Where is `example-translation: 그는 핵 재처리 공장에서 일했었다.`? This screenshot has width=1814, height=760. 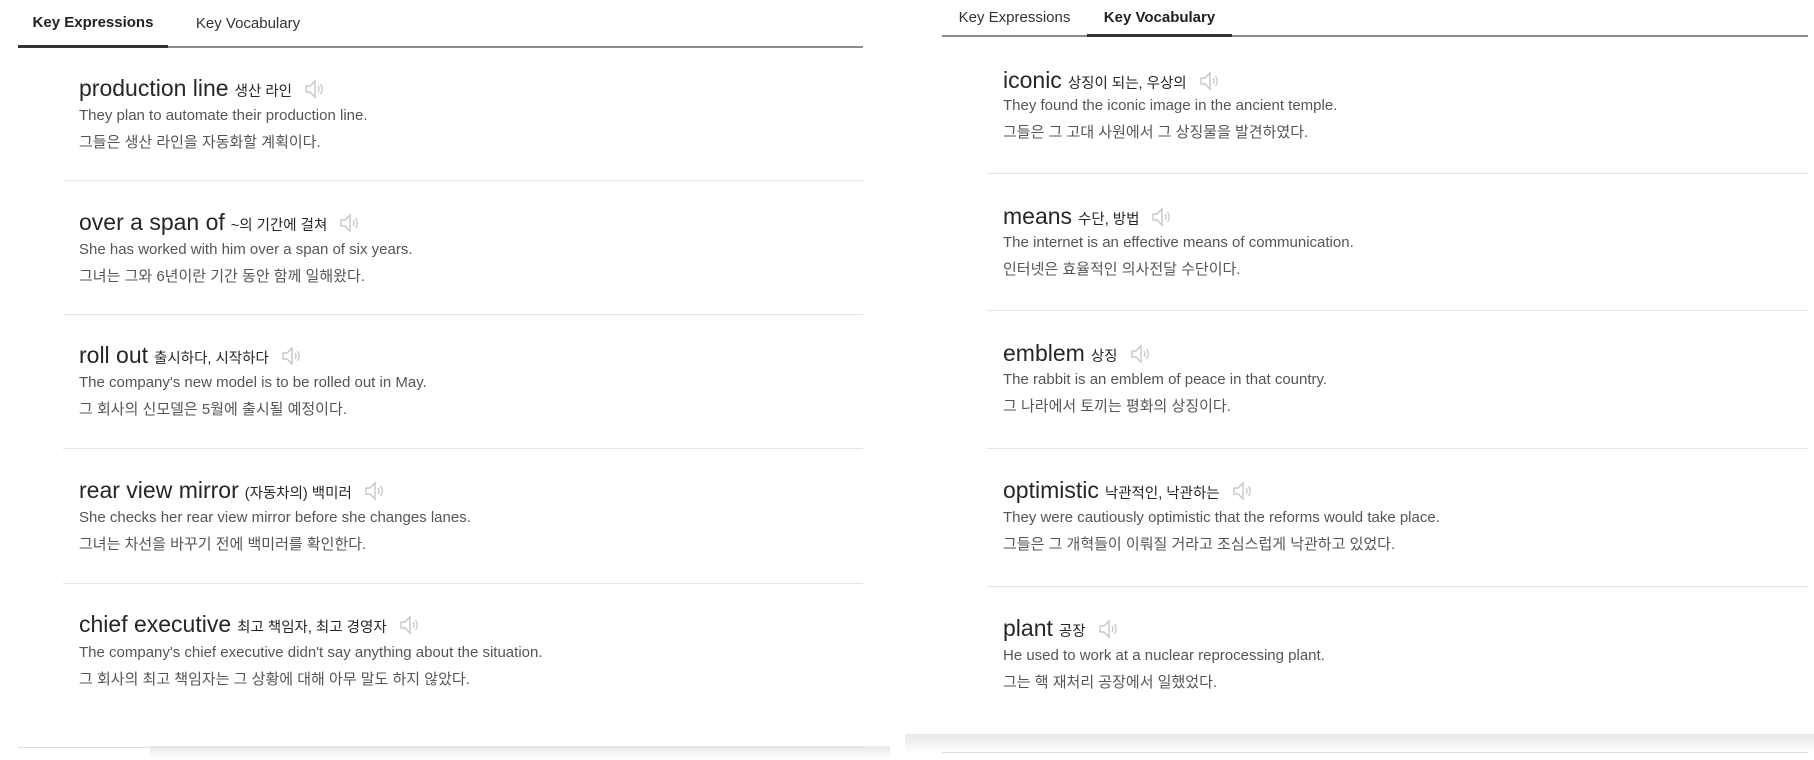 example-translation: 그는 핵 재처리 공장에서 일했었다. is located at coordinates (1110, 682).